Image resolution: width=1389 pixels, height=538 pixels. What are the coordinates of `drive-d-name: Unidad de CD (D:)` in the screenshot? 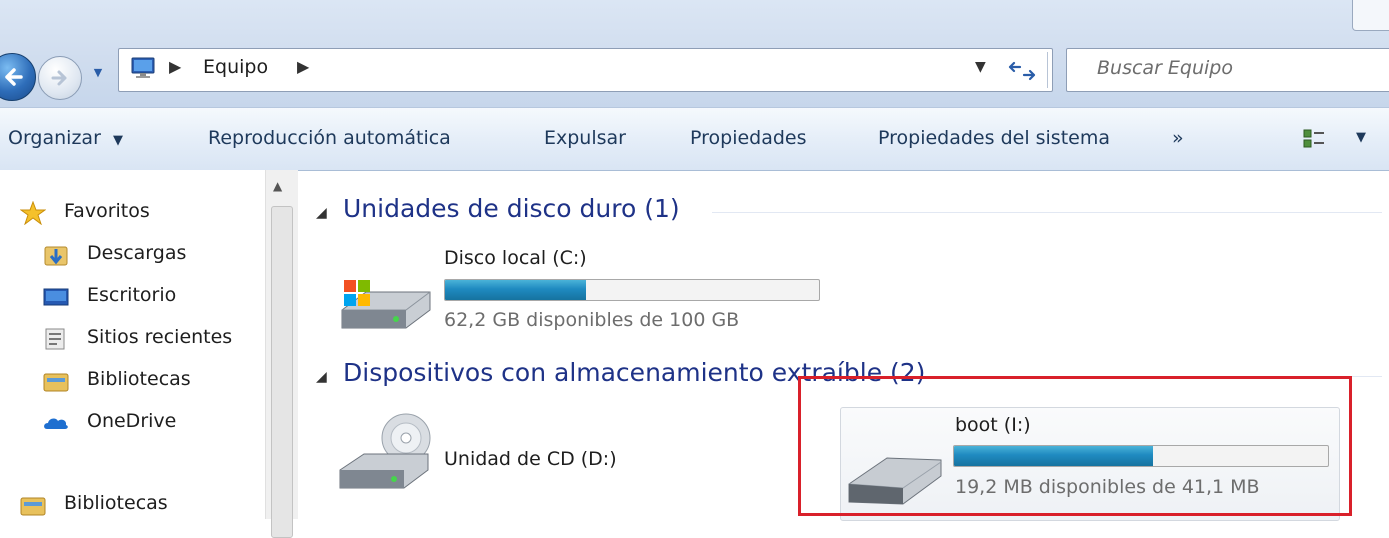 It's located at (530, 459).